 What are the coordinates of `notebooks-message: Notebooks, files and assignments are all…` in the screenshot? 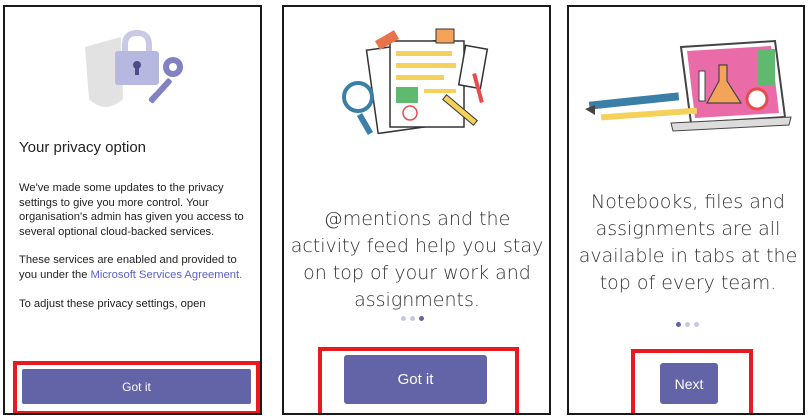 It's located at (688, 242).